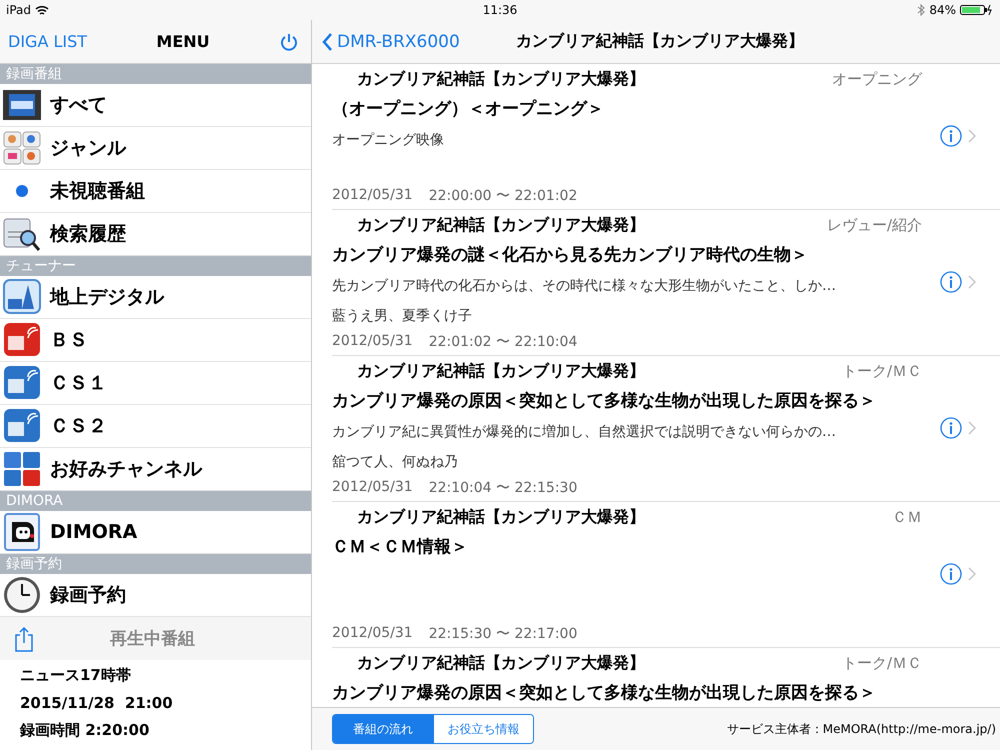 This screenshot has width=1000, height=750. What do you see at coordinates (155, 501) in the screenshot?
I see `section-header: DIMORA` at bounding box center [155, 501].